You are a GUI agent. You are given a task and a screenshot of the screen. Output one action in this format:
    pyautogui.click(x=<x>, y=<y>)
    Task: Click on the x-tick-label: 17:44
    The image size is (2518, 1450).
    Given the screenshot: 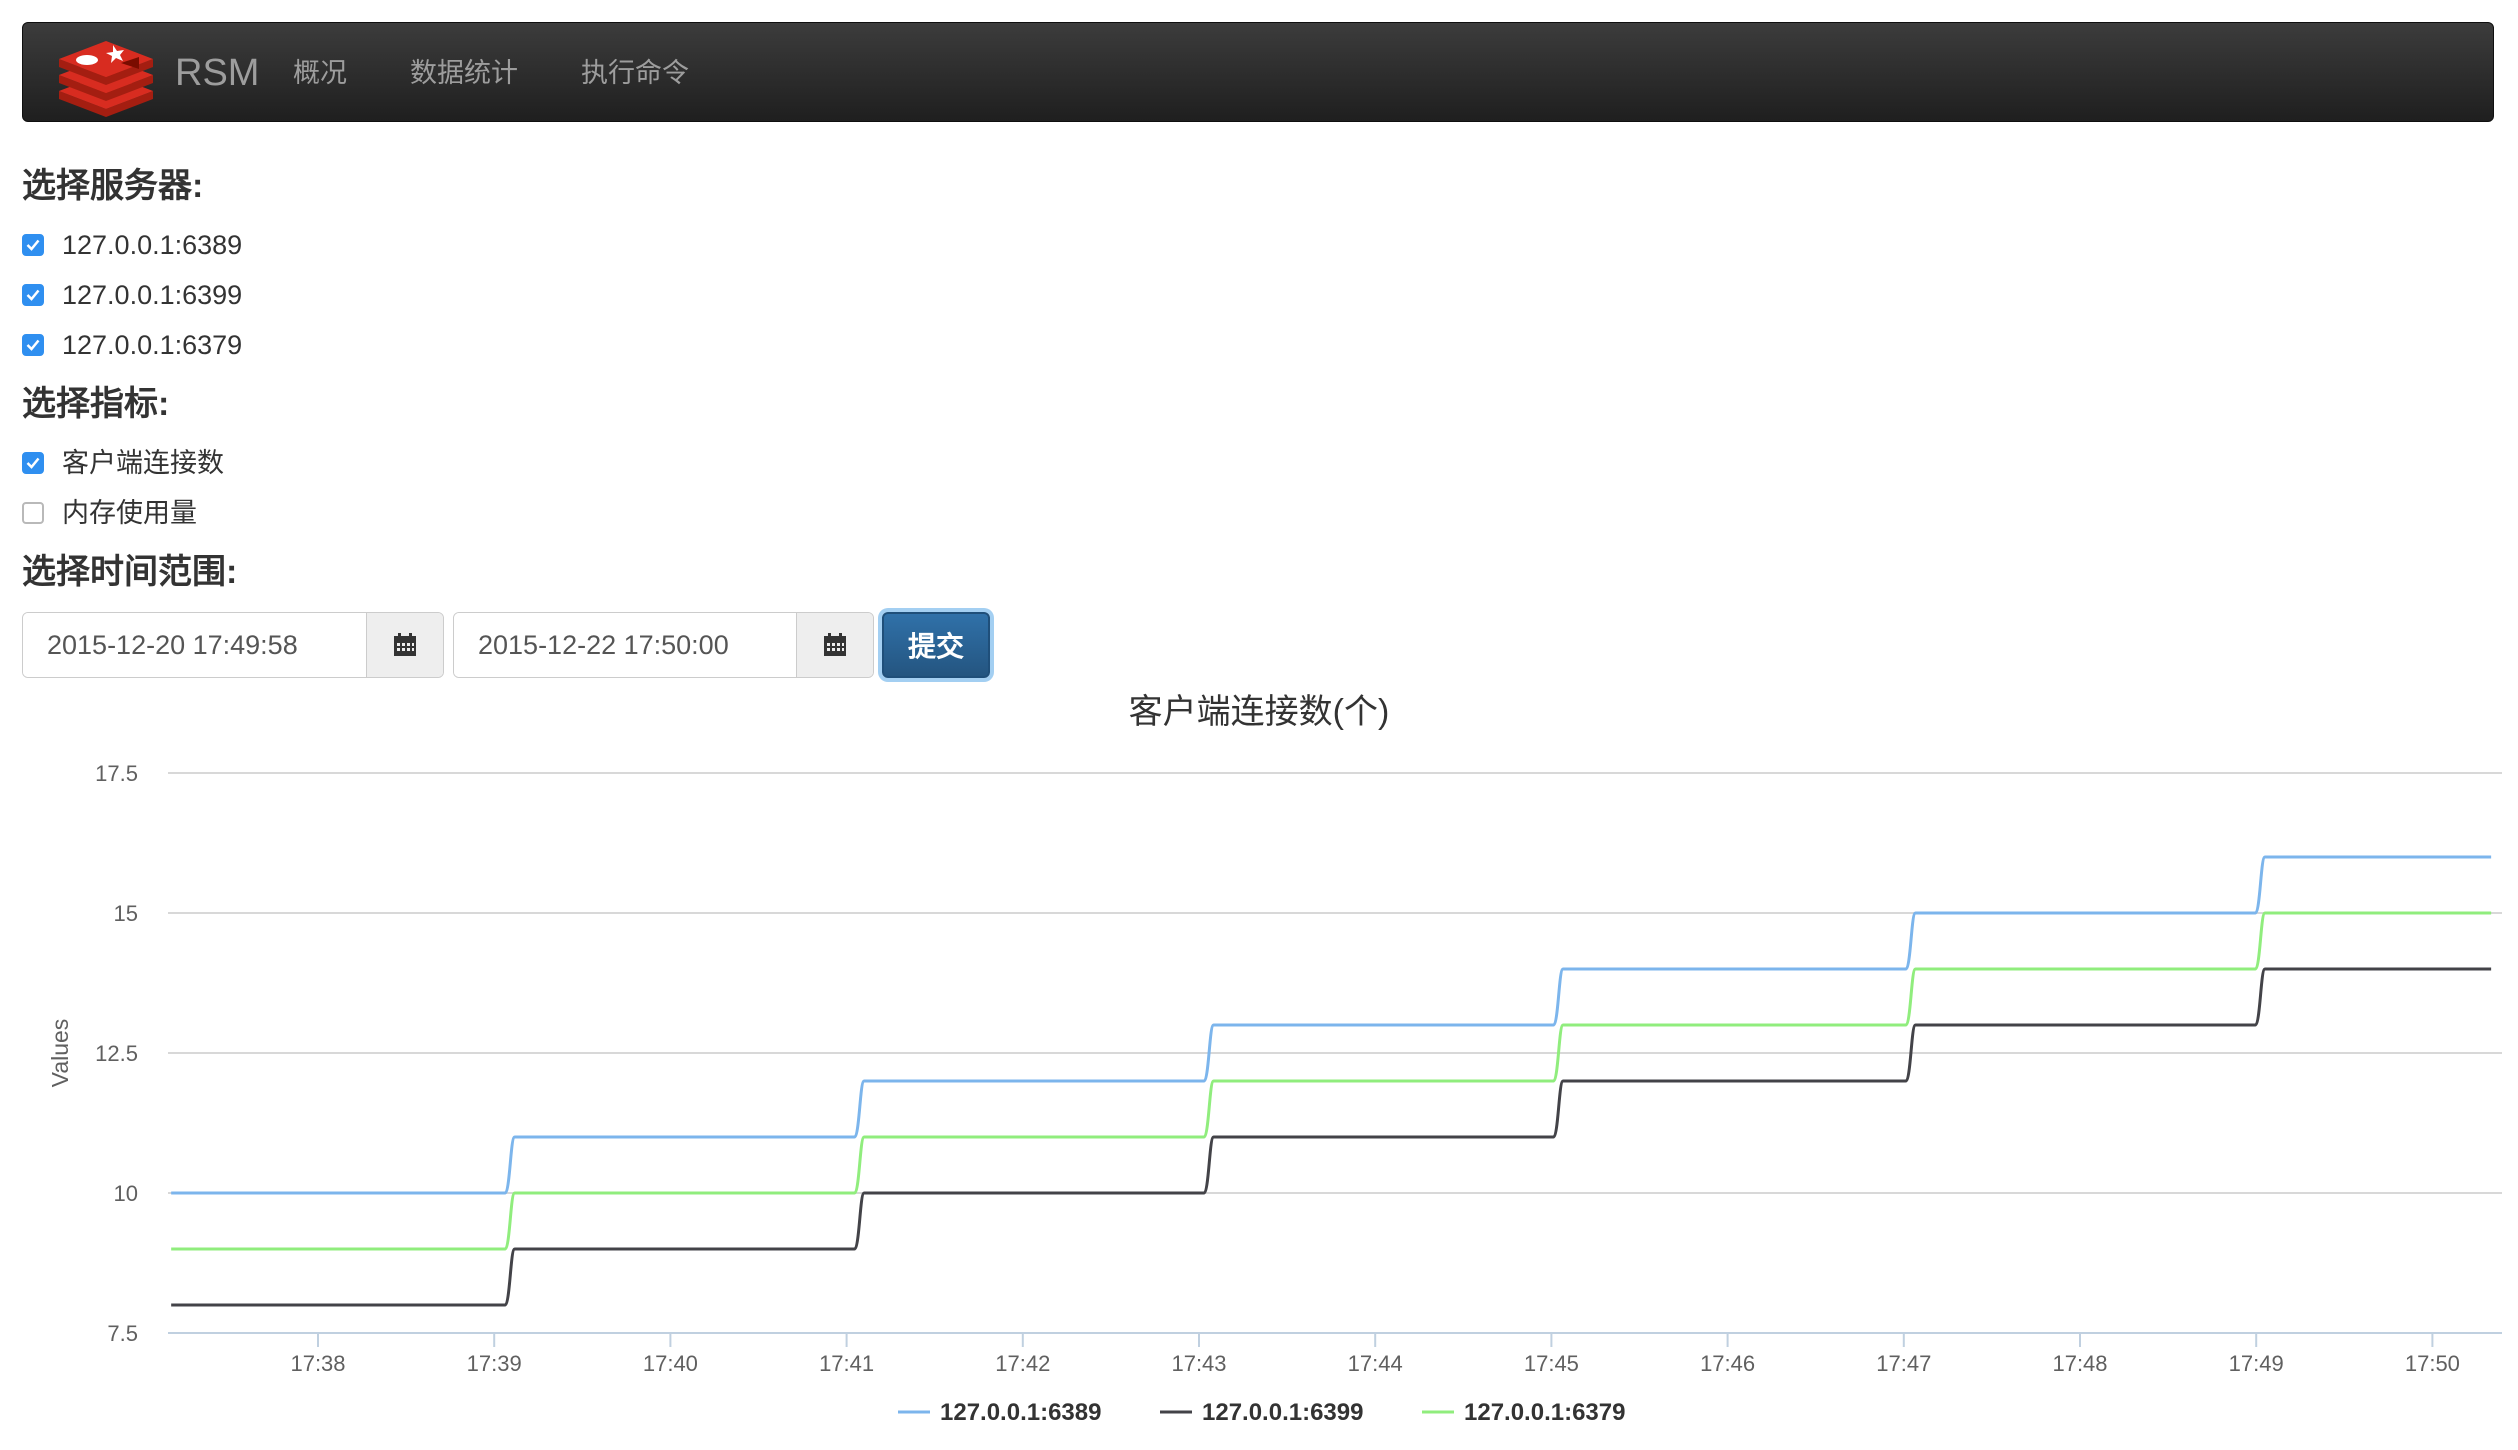 What is the action you would take?
    pyautogui.click(x=1375, y=1363)
    